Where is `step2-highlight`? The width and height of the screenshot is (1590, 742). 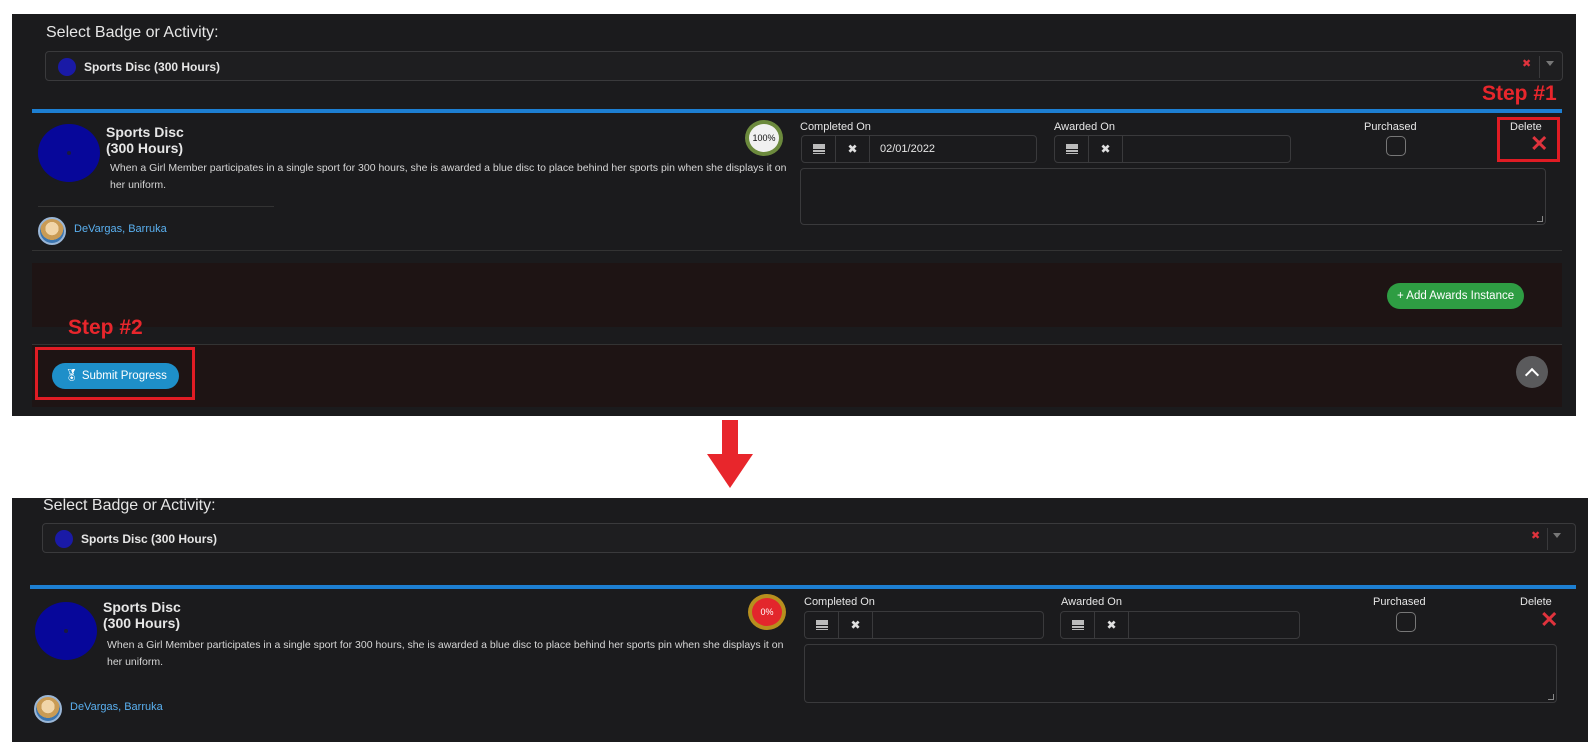
step2-highlight is located at coordinates (115, 373).